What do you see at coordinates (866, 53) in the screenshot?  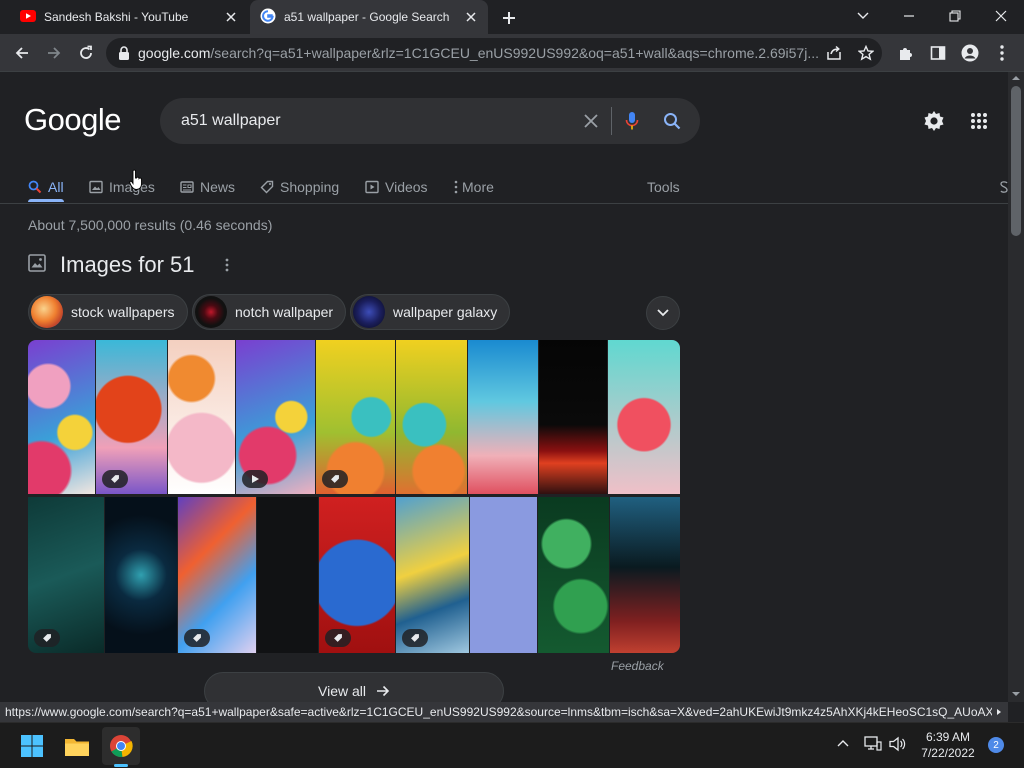 I see `star-icon` at bounding box center [866, 53].